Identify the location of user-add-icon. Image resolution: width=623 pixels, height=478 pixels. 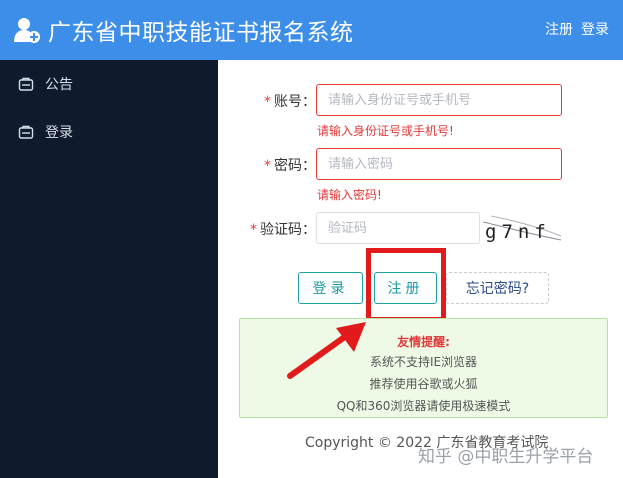
(27, 30).